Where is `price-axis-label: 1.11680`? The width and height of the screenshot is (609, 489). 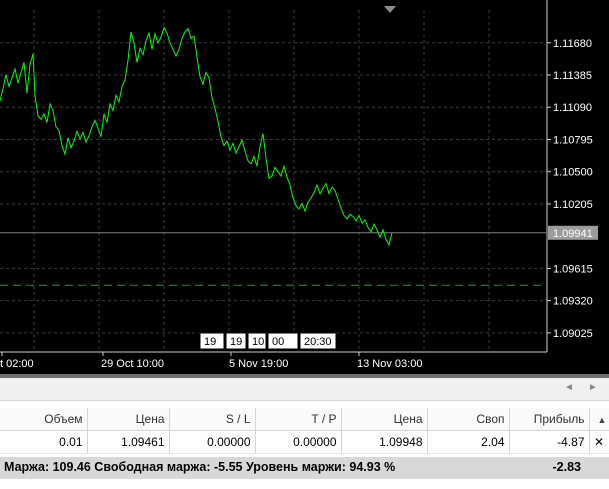
price-axis-label: 1.11680 is located at coordinates (572, 44).